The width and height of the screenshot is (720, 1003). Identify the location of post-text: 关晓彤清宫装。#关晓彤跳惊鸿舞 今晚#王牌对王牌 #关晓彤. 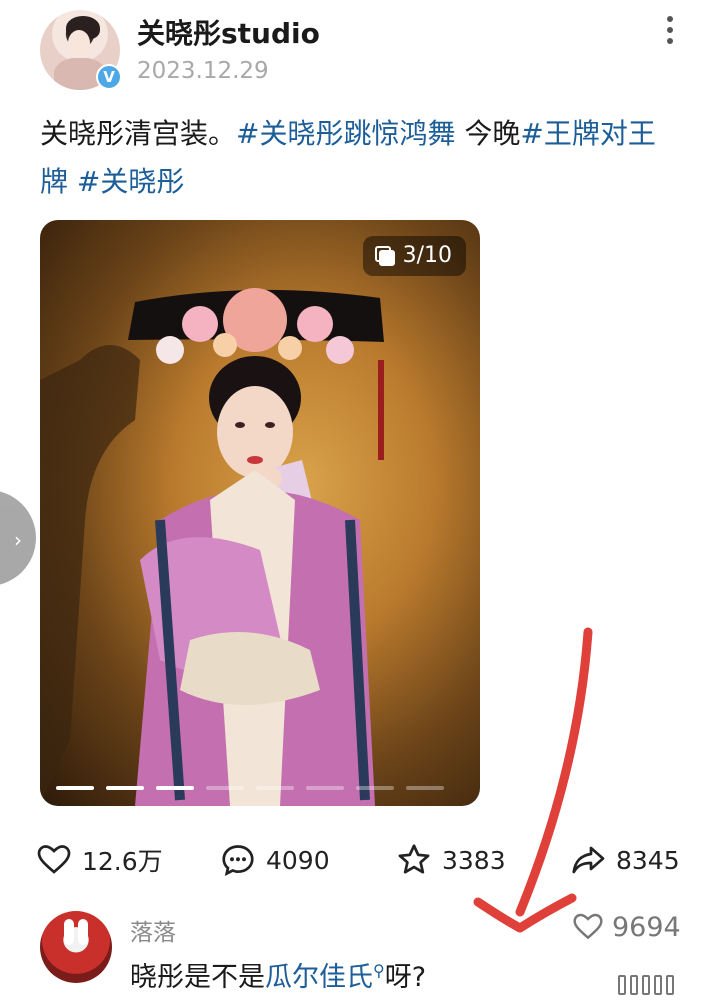
(360, 158).